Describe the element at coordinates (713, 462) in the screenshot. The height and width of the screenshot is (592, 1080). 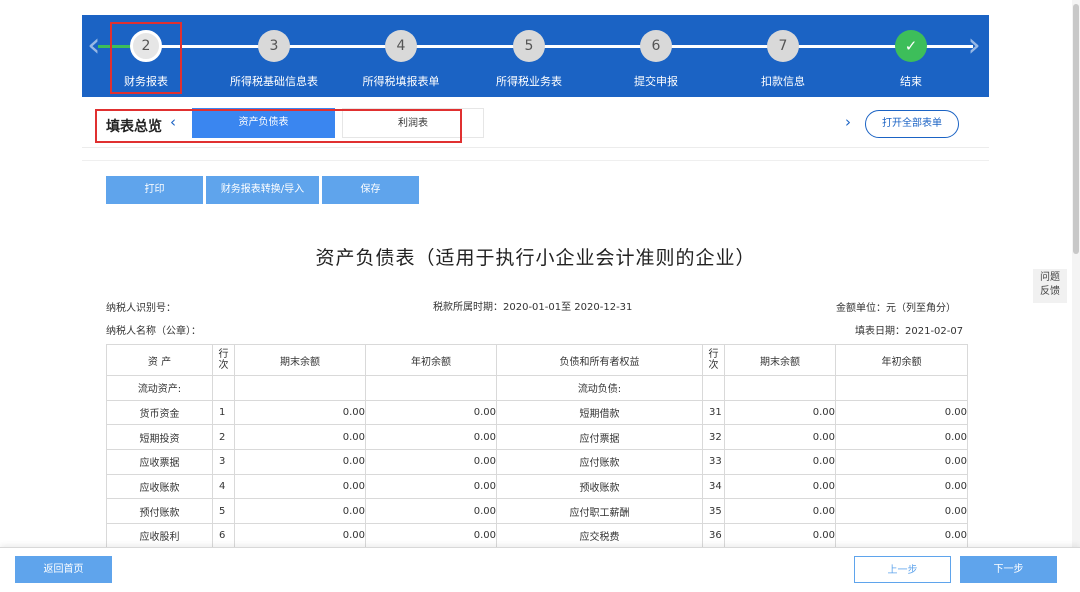
I see `row-number-cell: 33` at that location.